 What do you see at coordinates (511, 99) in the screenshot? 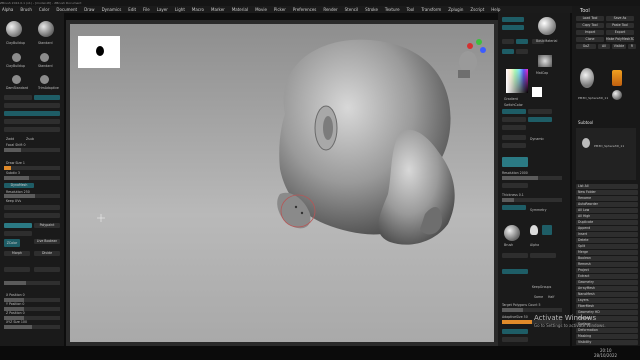
I see `gradient-label: Gradient` at bounding box center [511, 99].